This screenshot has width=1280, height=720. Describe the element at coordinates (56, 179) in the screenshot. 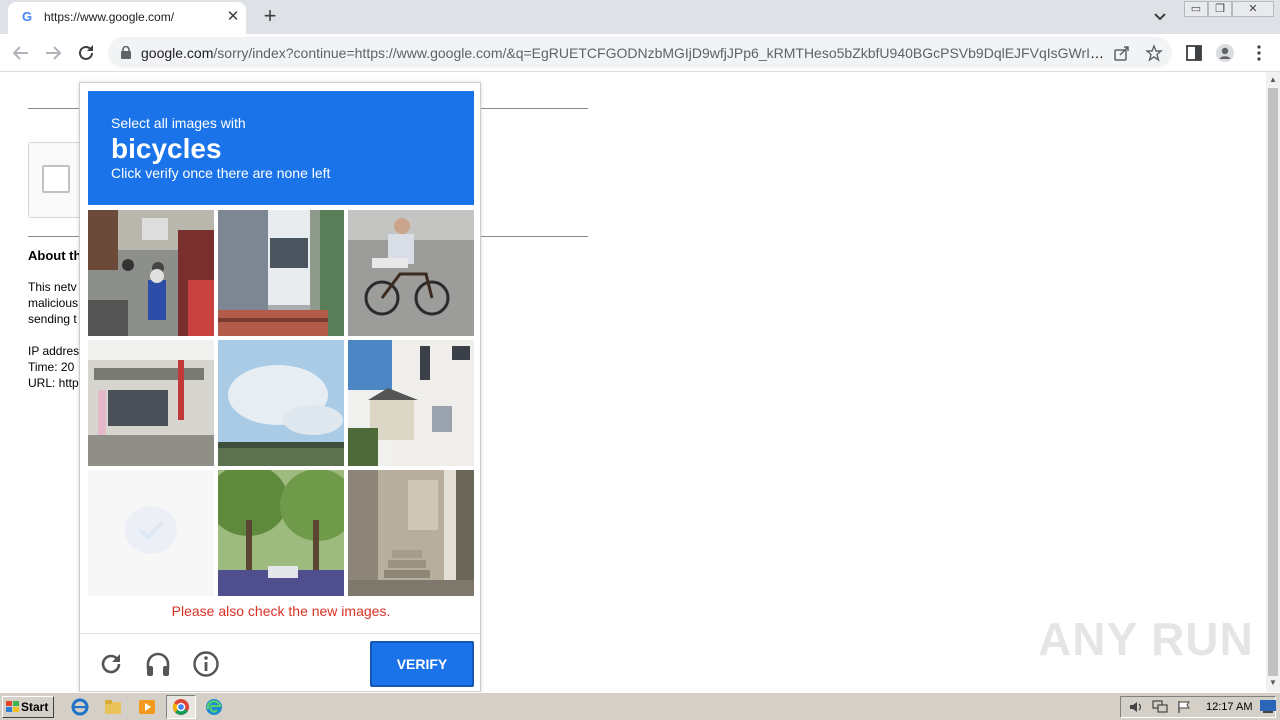

I see `recaptcha-checkbox` at that location.